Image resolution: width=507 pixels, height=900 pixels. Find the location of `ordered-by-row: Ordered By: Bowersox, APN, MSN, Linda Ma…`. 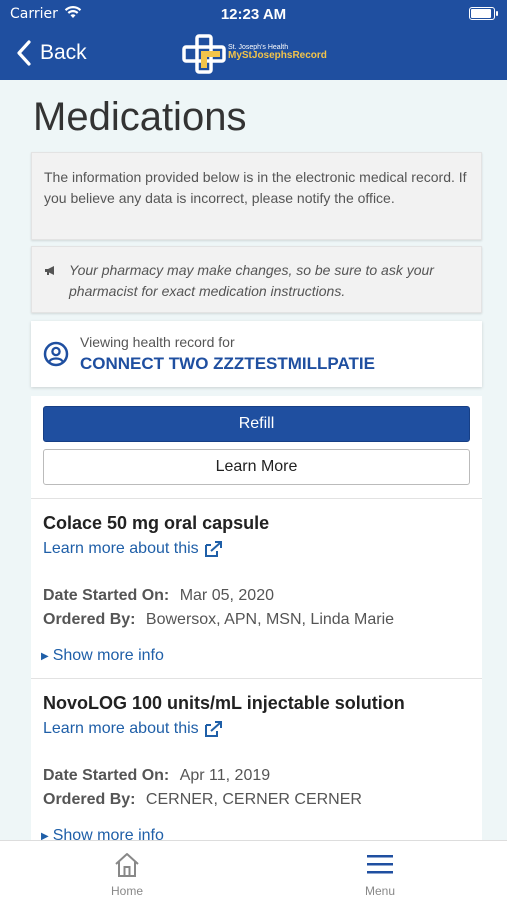

ordered-by-row: Ordered By: Bowersox, APN, MSN, Linda Ma… is located at coordinates (218, 620).